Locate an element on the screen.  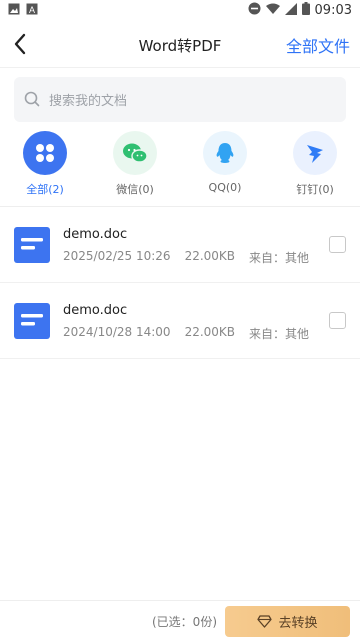
convert-button: 去转换 is located at coordinates (287, 621).